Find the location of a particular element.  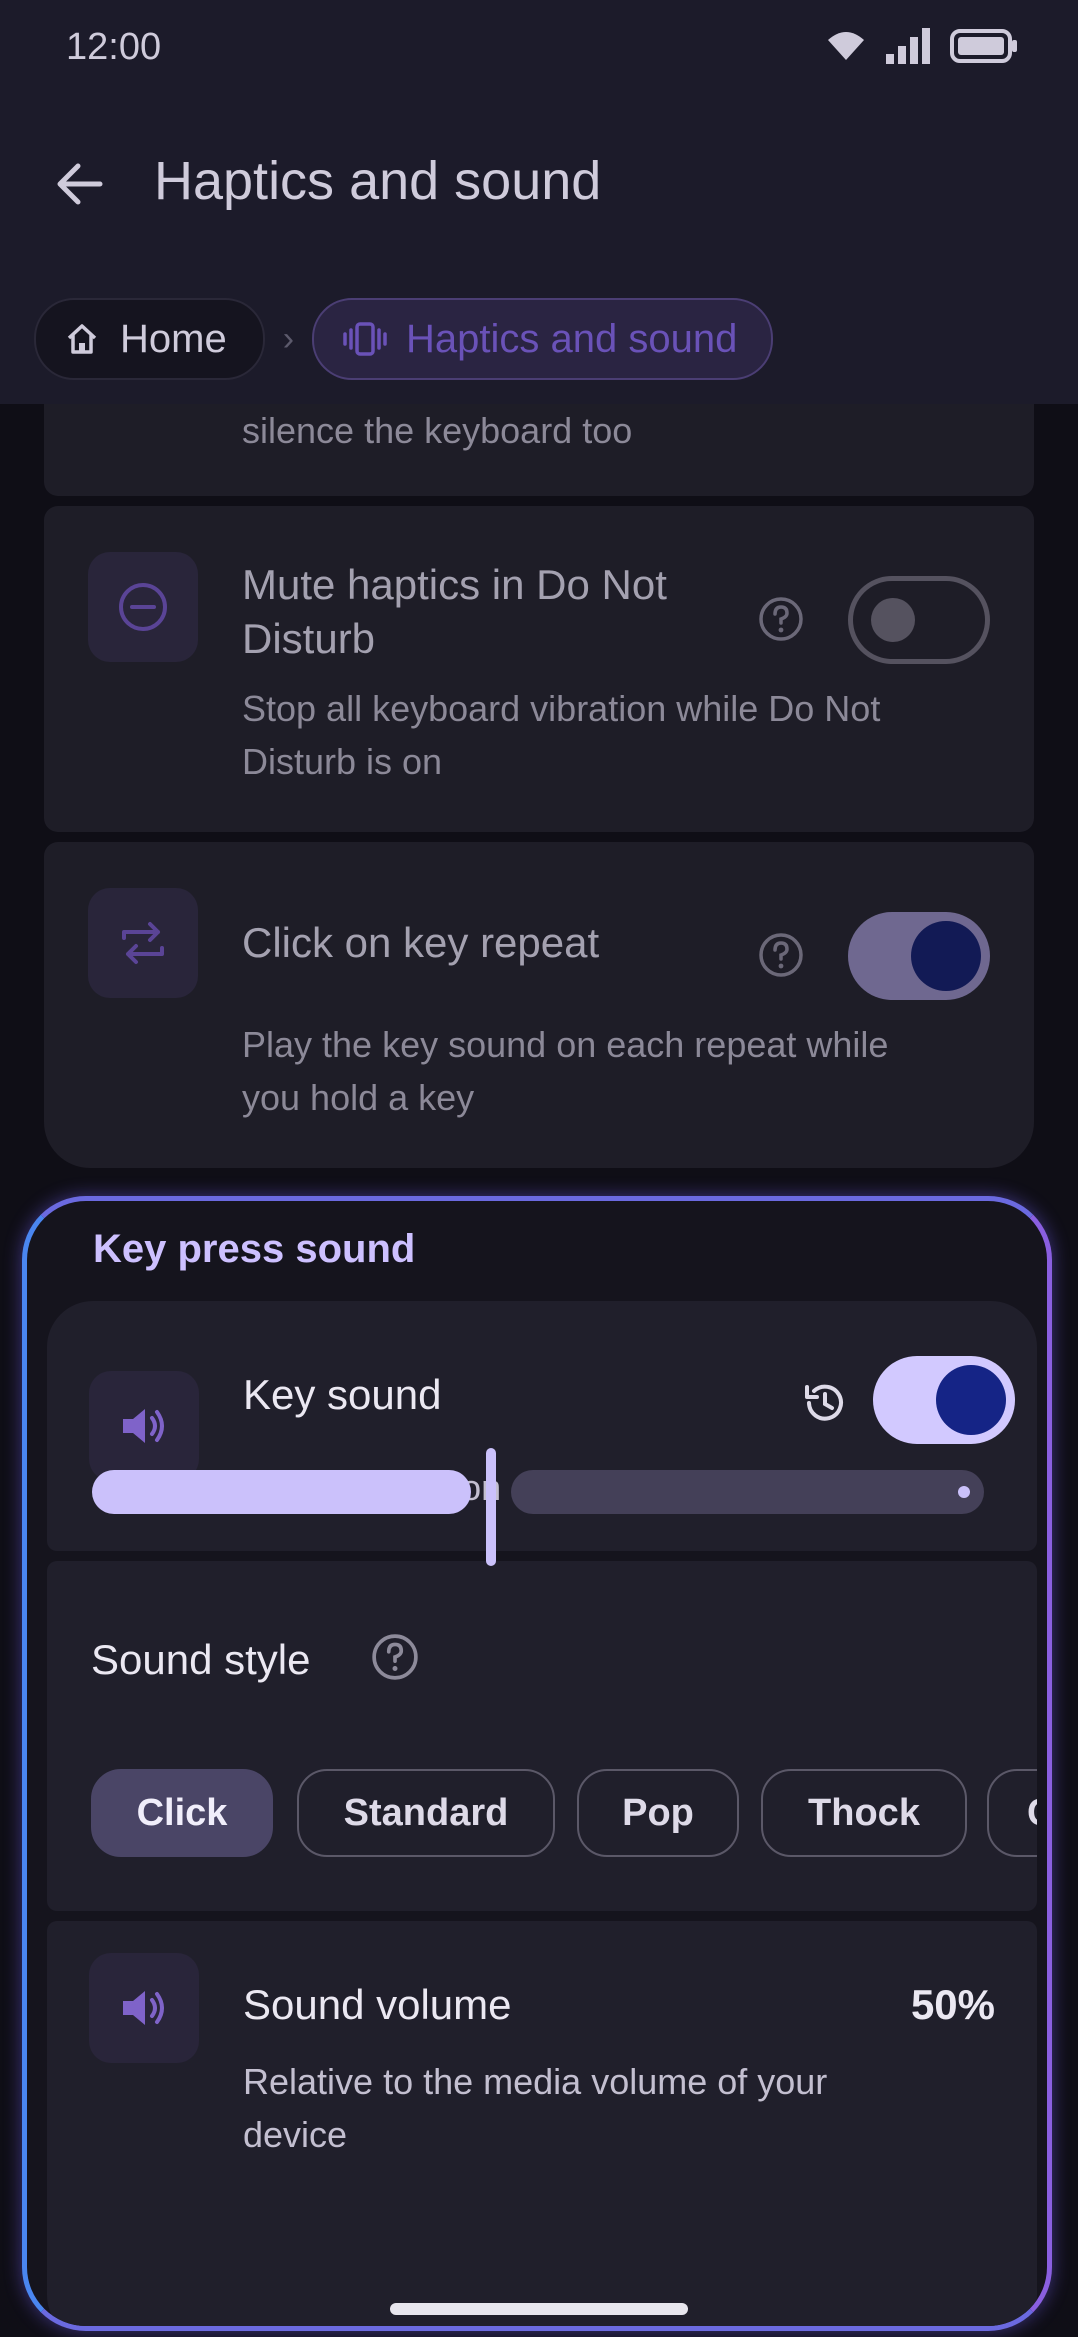

status-time: 12:00 is located at coordinates (114, 47).